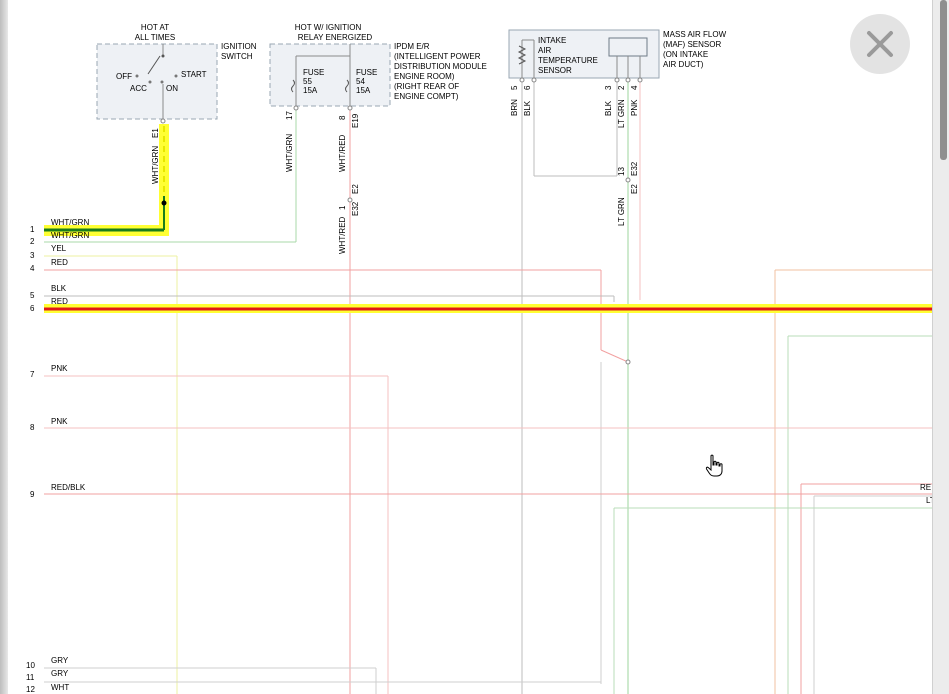 The width and height of the screenshot is (949, 694). Describe the element at coordinates (608, 108) in the screenshot. I see `maf-wire3-label: BLK` at that location.